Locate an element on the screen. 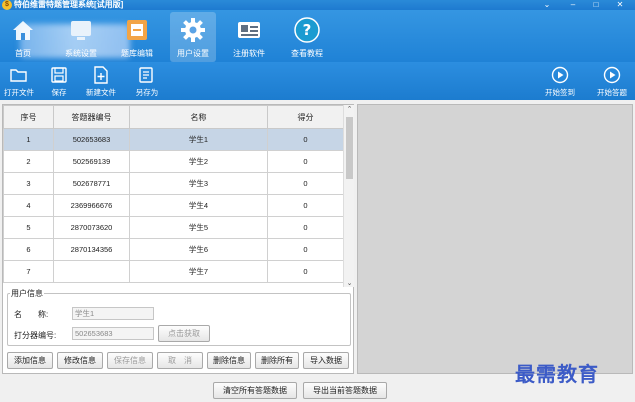 This screenshot has width=635, height=402. save-as-button: 另存为 is located at coordinates (147, 81).